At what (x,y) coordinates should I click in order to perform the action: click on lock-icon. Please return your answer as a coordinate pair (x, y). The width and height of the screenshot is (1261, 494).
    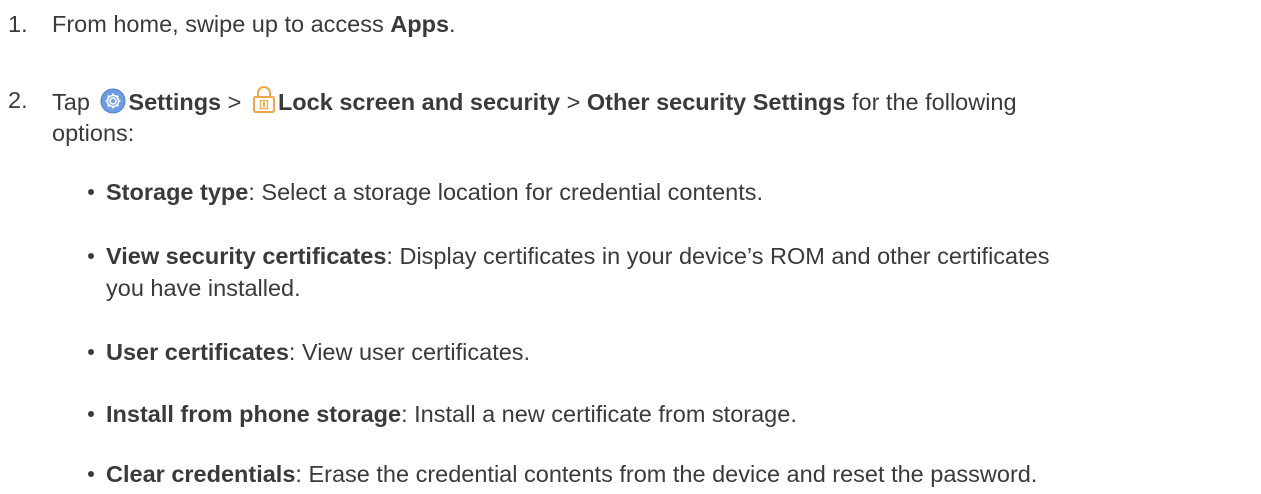
    Looking at the image, I should click on (264, 103).